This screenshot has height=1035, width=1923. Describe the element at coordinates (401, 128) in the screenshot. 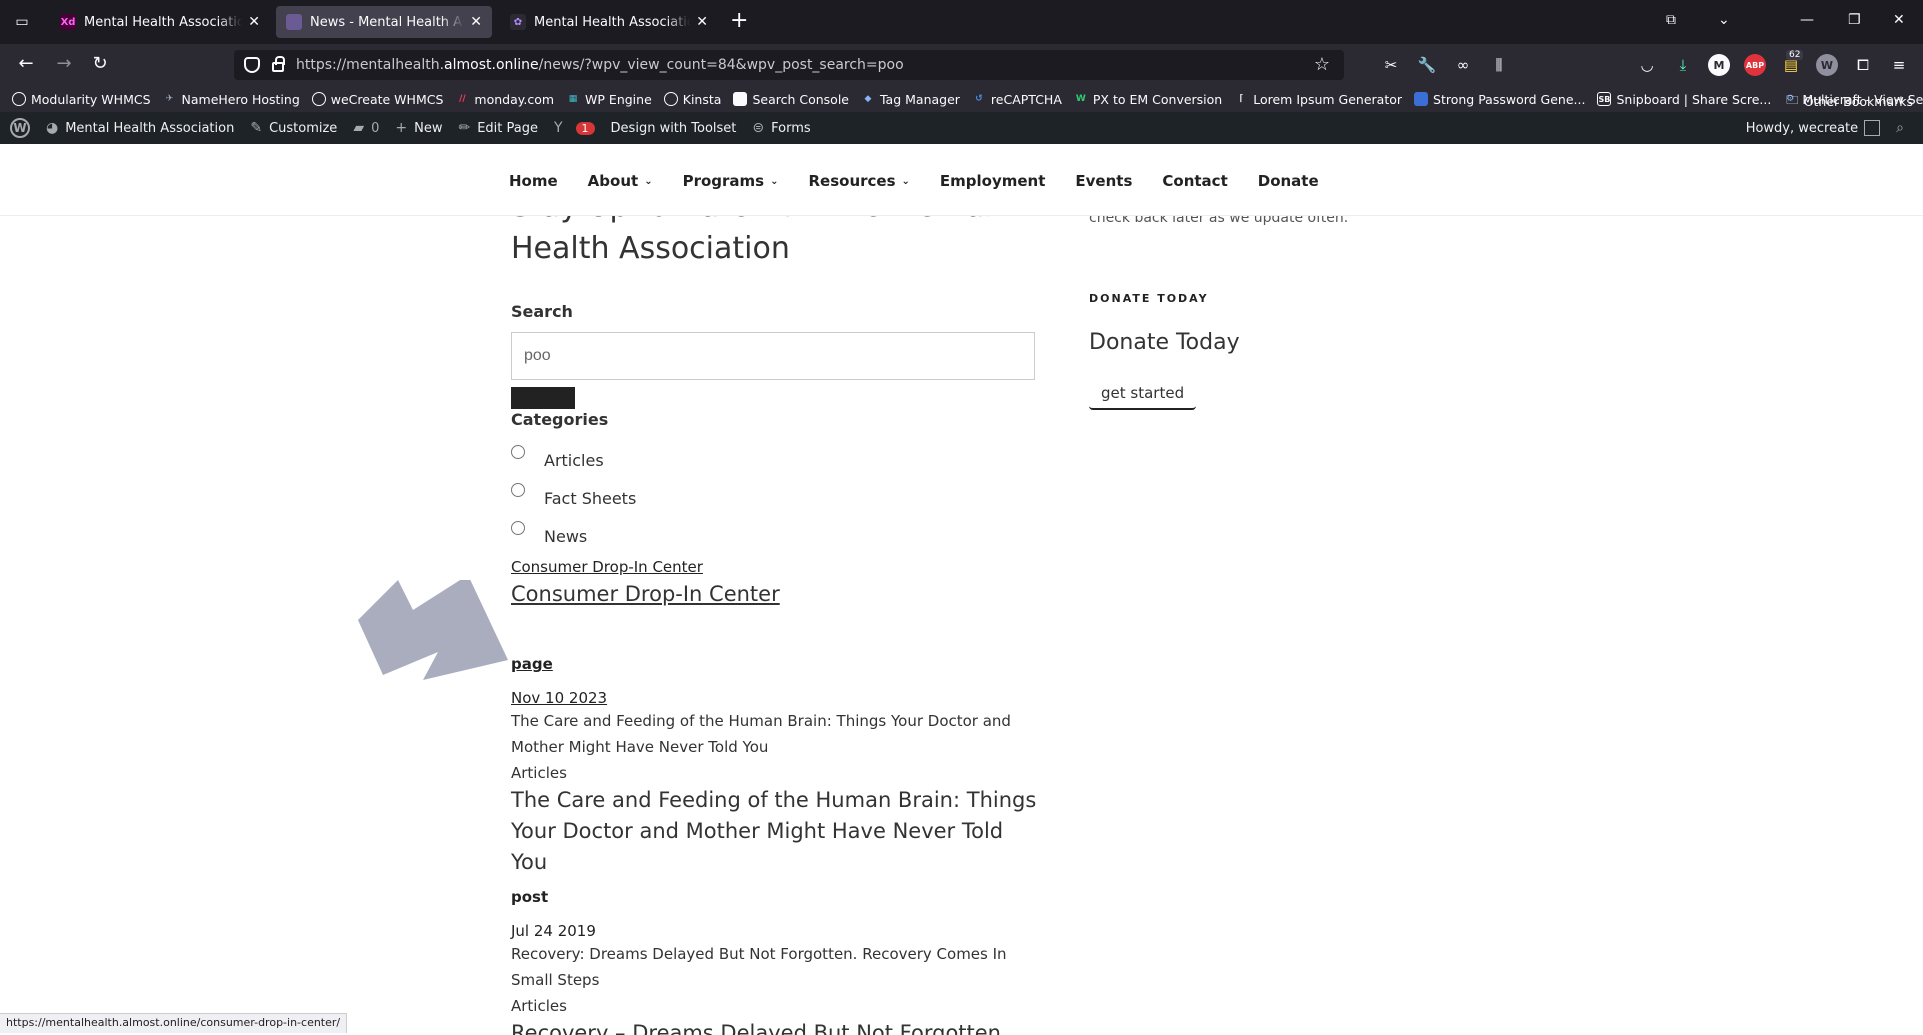

I see `plus-icon: +` at that location.